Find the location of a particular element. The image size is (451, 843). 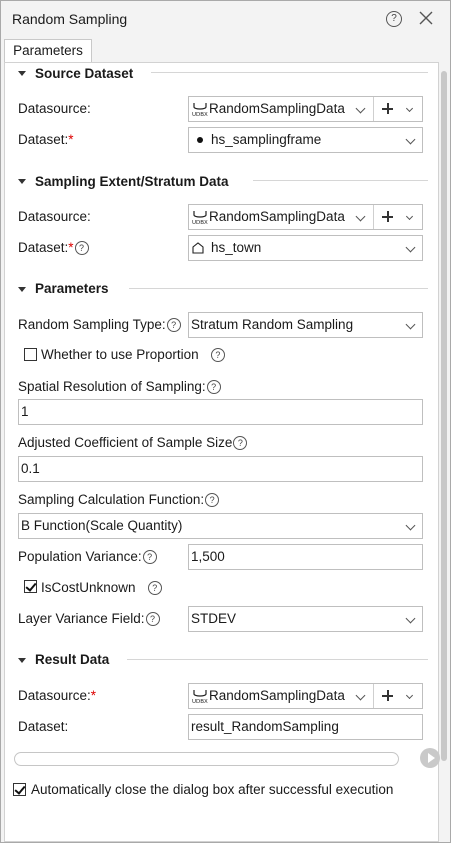

result-datasource-value: RandomSamplingData is located at coordinates (277, 695).